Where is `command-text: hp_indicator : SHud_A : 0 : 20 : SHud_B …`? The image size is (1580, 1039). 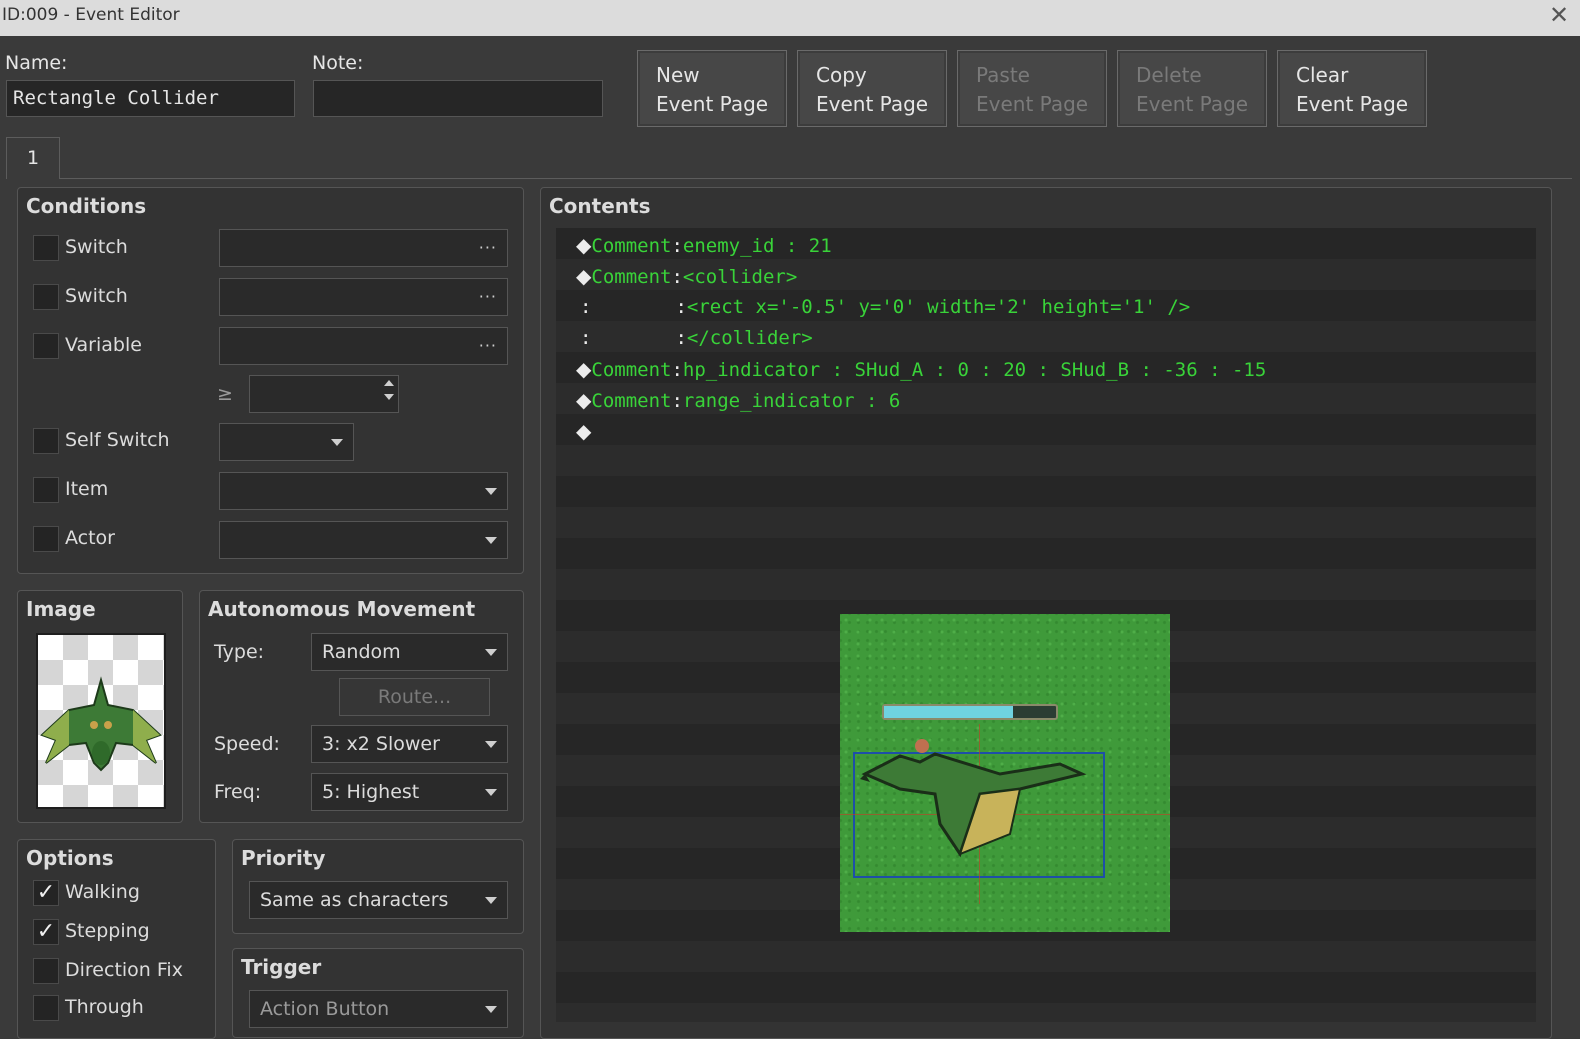 command-text: hp_indicator : SHud_A : 0 : 20 : SHud_B … is located at coordinates (974, 370).